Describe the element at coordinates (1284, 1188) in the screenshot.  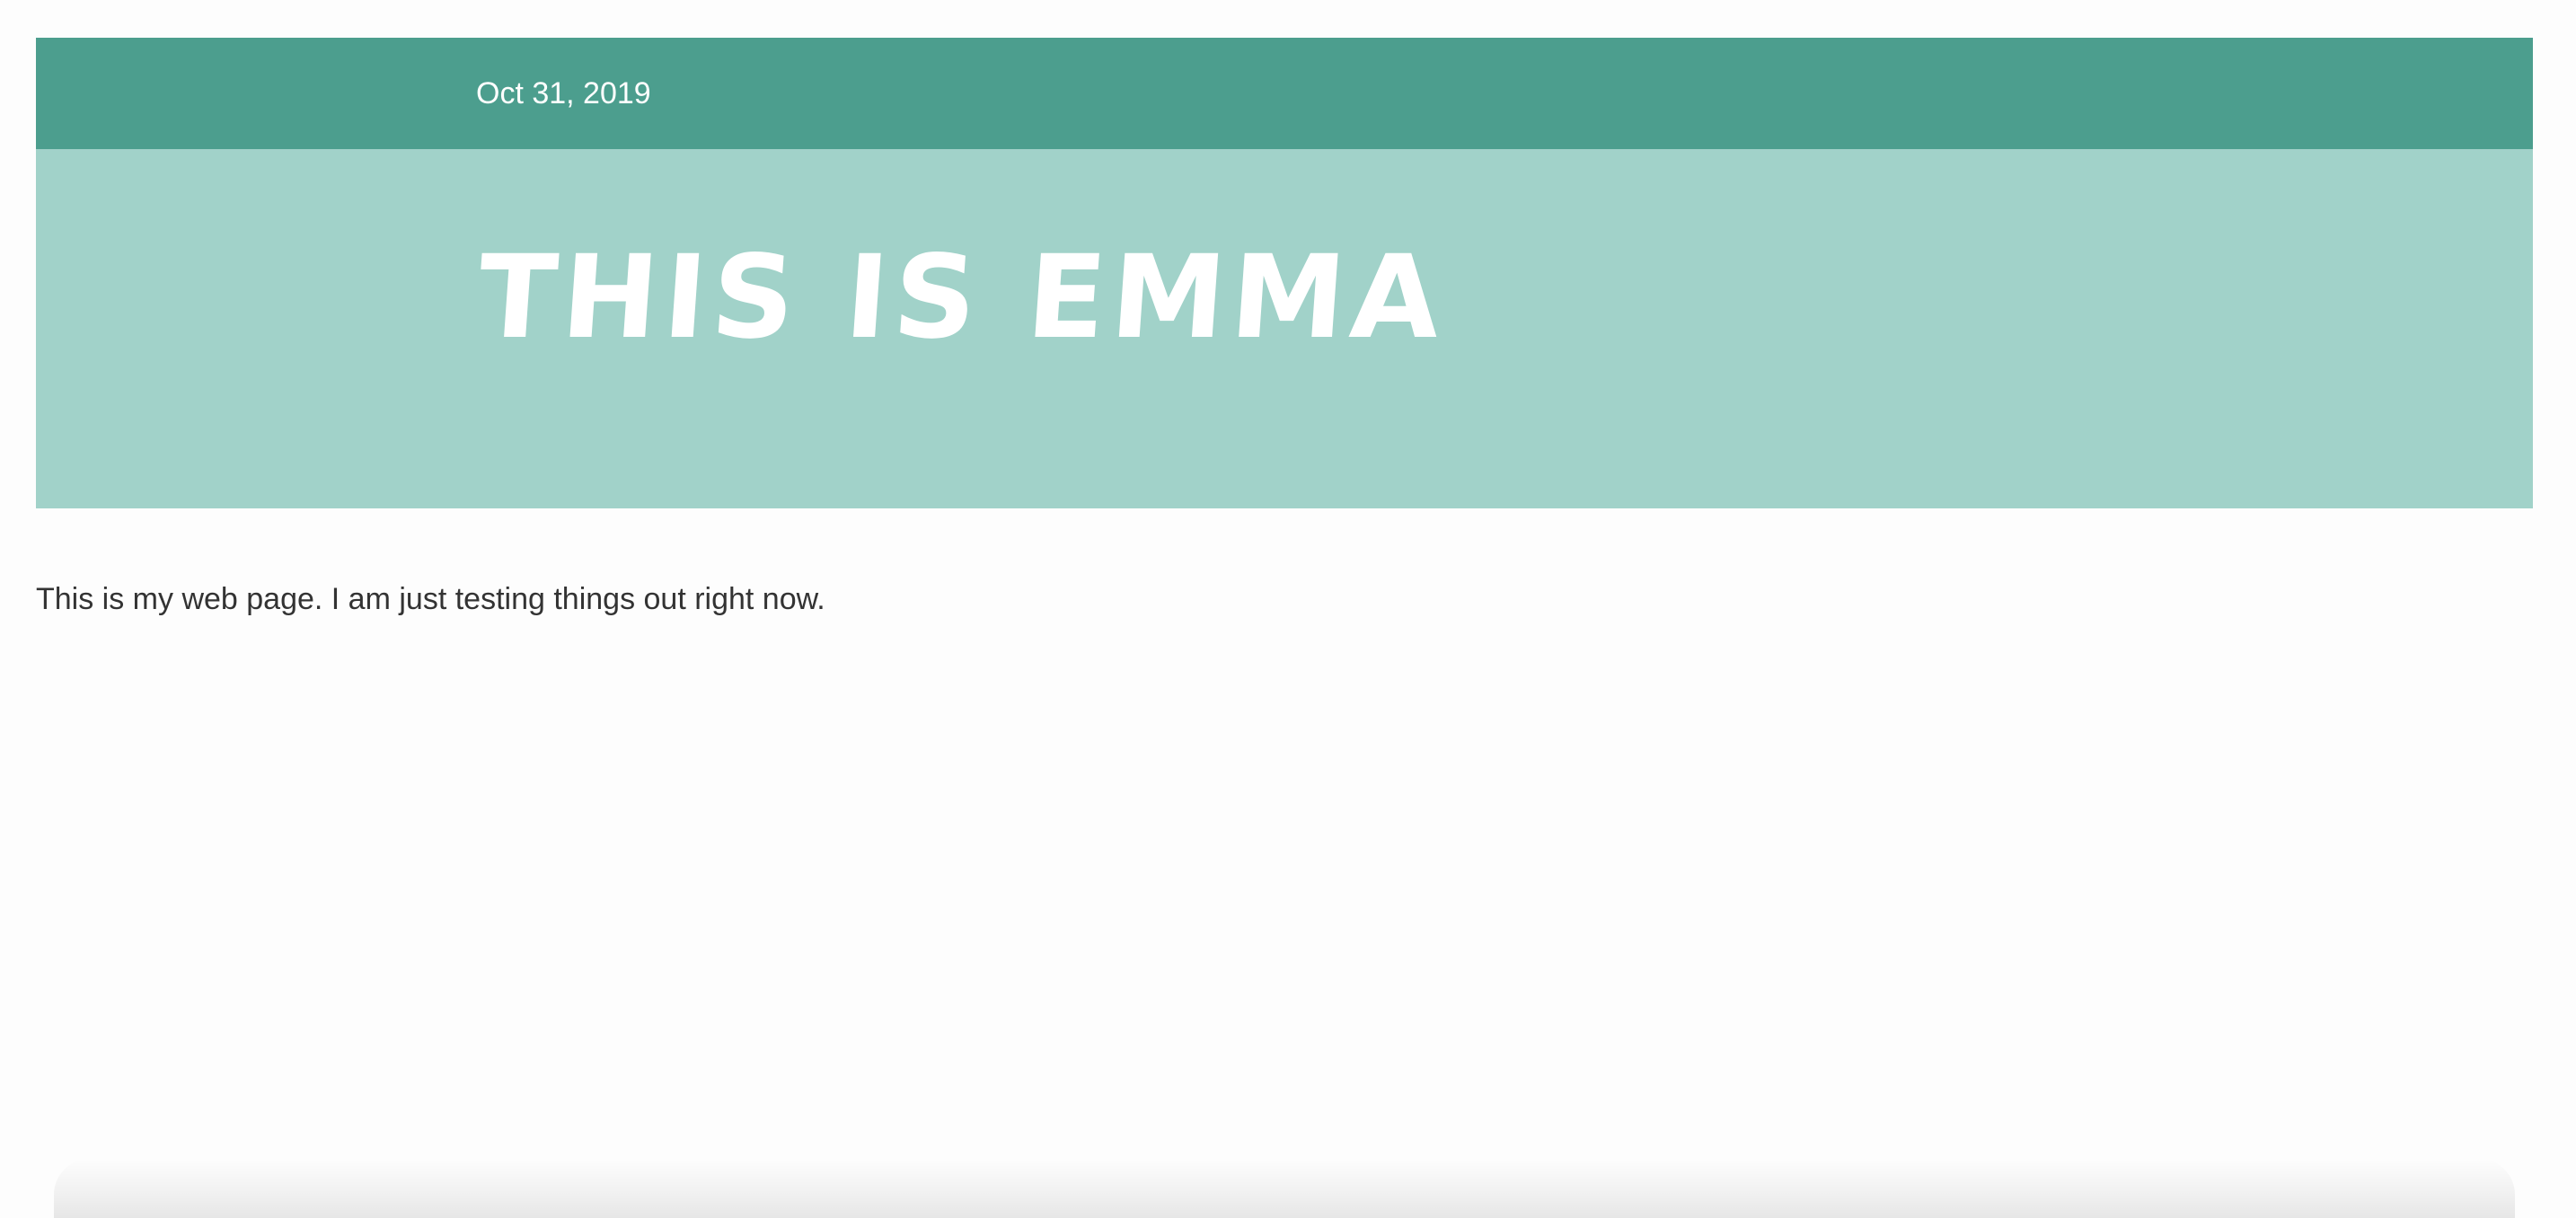
I see `bottom-shadow` at that location.